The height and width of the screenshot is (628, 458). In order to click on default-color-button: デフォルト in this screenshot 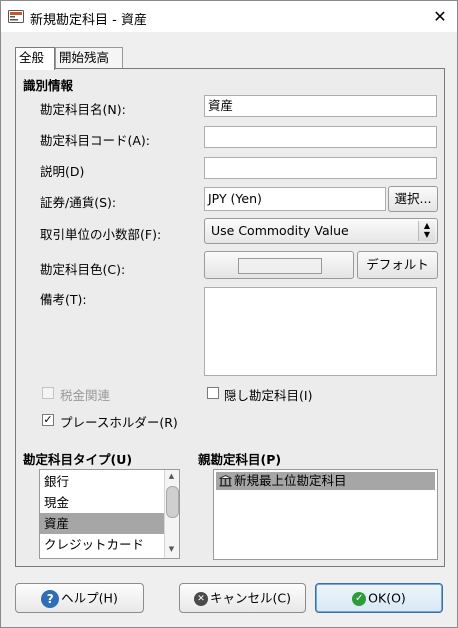, I will do `click(397, 265)`.